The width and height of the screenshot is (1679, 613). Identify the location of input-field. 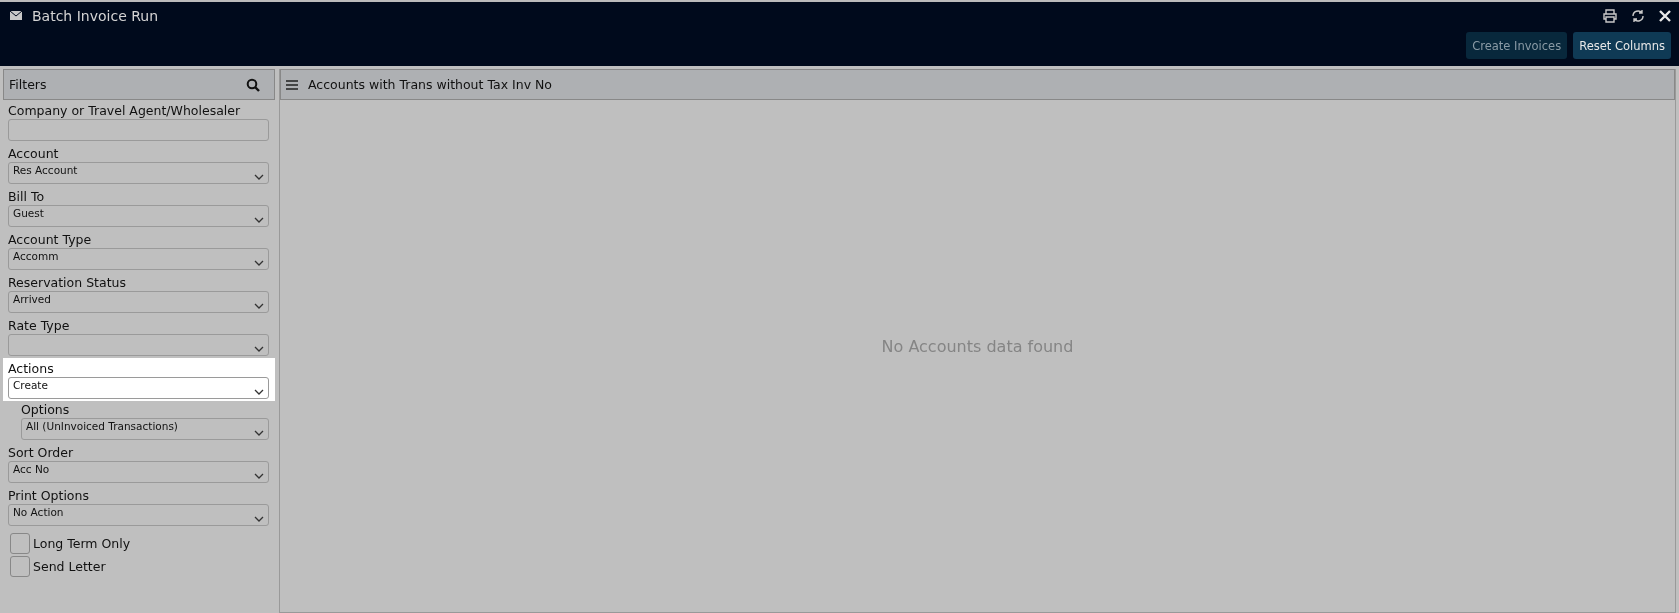
(138, 130).